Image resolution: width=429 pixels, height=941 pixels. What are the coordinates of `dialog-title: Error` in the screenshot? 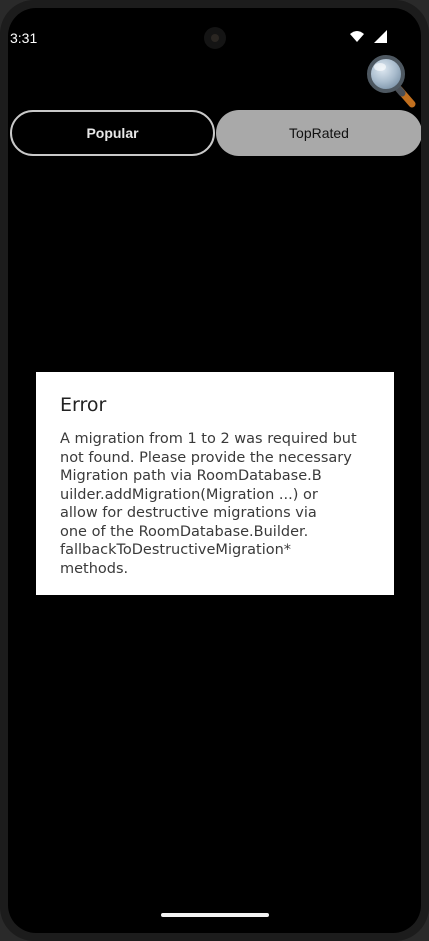 It's located at (83, 405).